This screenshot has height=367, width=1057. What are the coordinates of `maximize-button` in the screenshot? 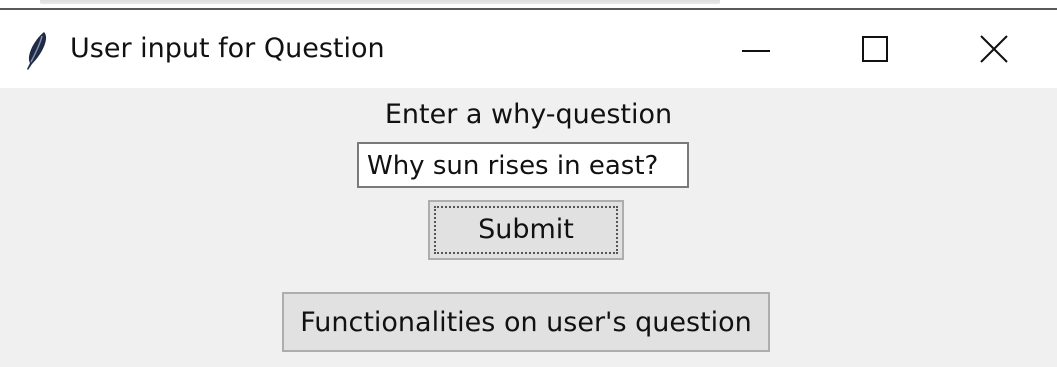 It's located at (874, 49).